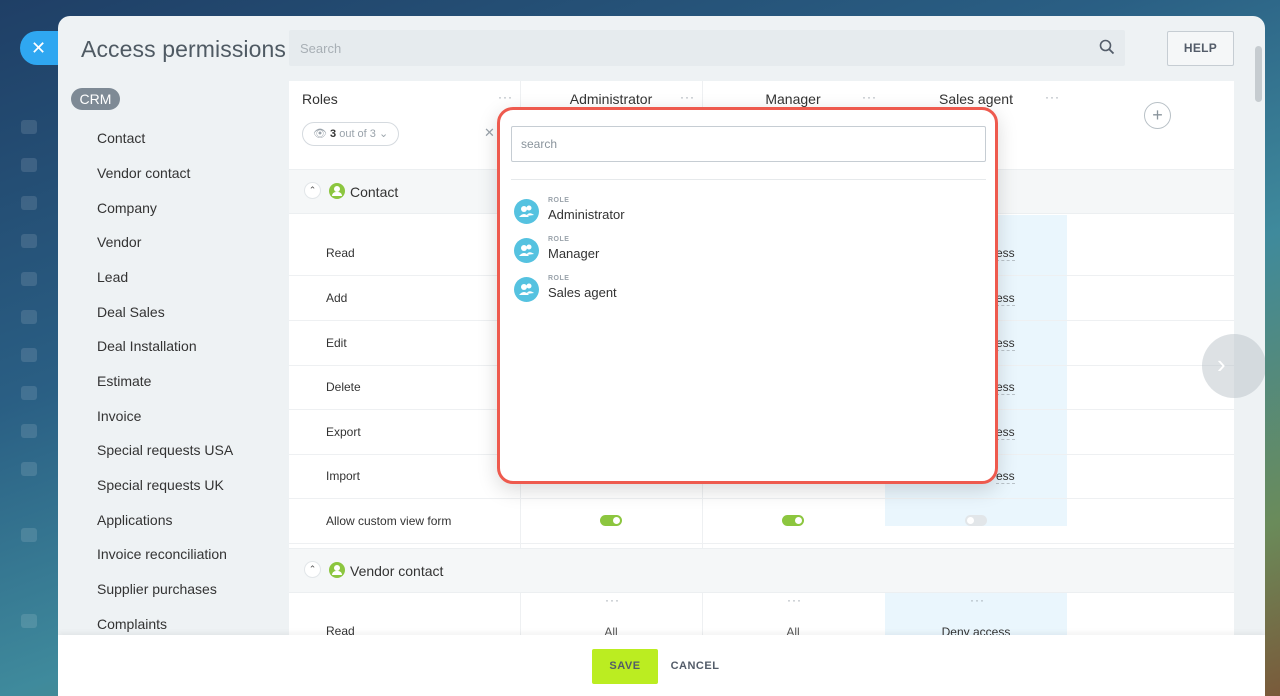 Image resolution: width=1280 pixels, height=696 pixels. Describe the element at coordinates (147, 346) in the screenshot. I see `sidebar-item-deal-installation: Deal Installation` at that location.